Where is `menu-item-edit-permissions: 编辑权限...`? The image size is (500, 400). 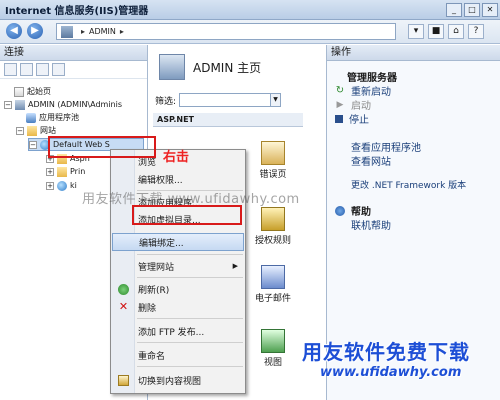 menu-item-edit-permissions: 编辑权限... is located at coordinates (178, 179).